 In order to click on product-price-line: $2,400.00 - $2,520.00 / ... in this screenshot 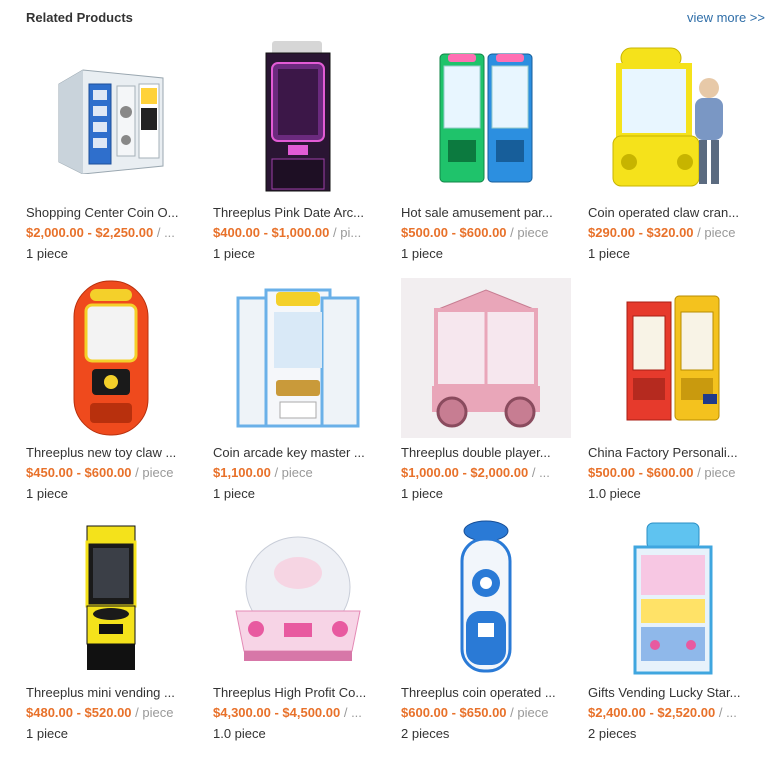, I will do `click(672, 713)`.